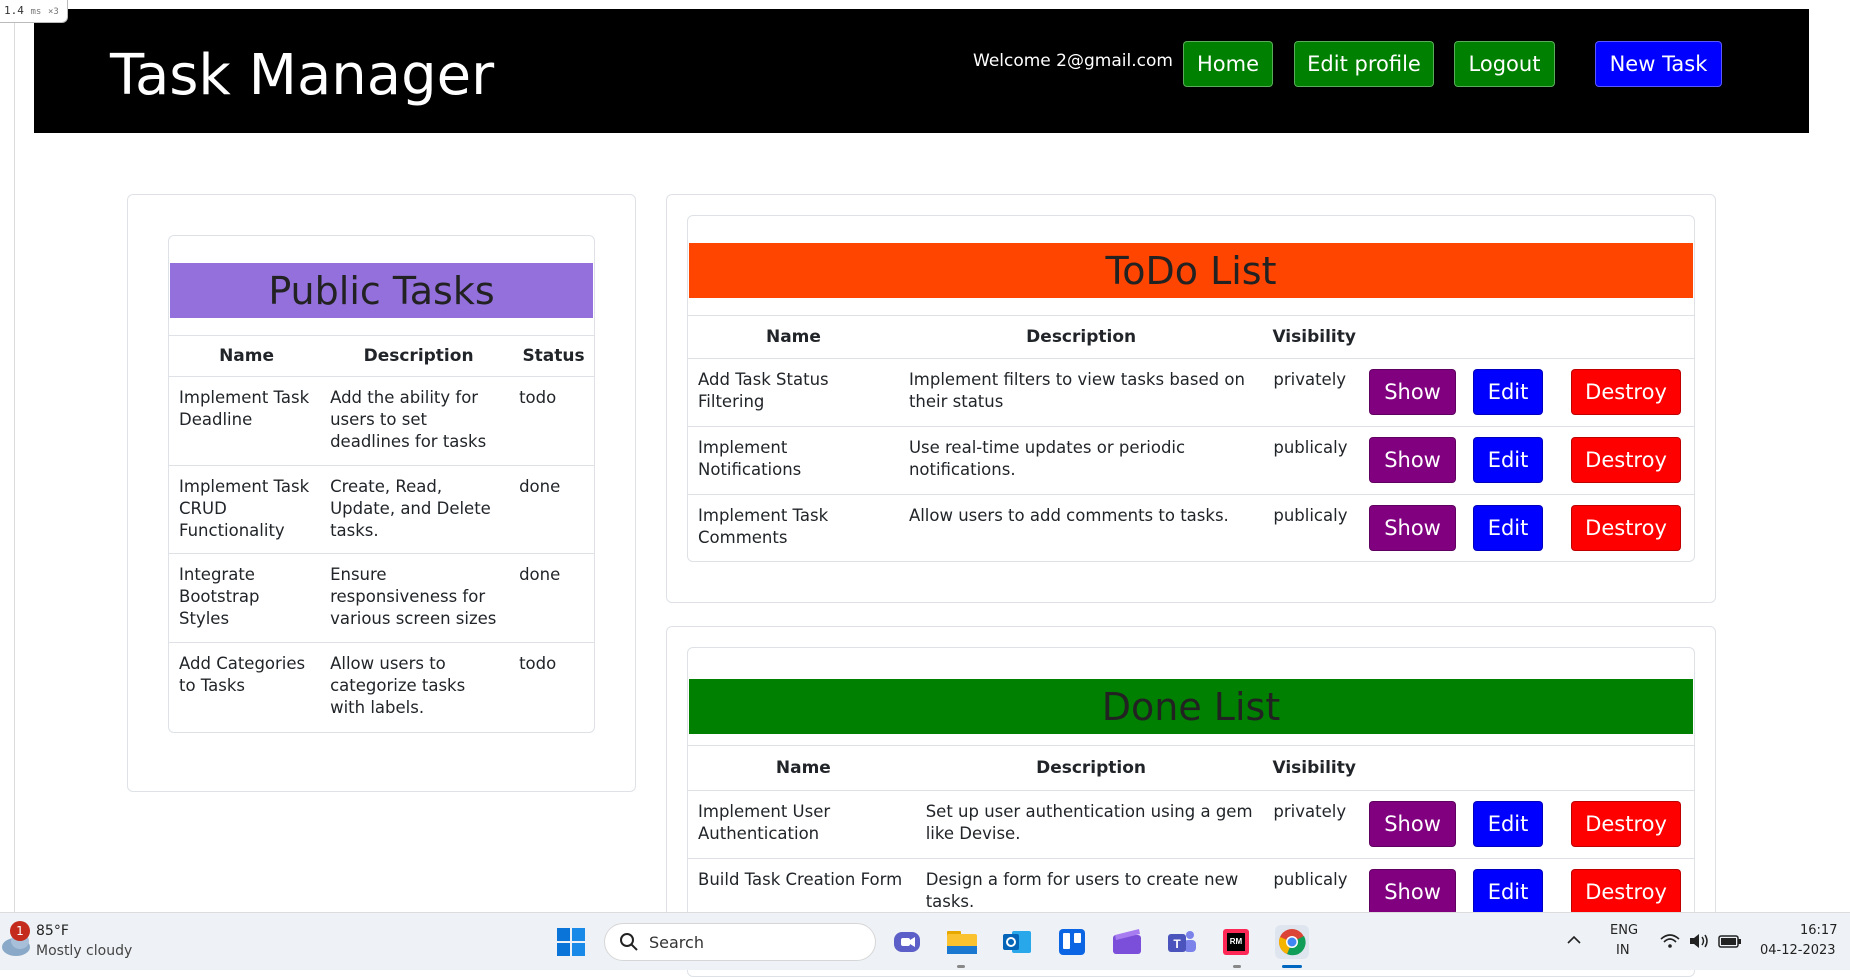 The height and width of the screenshot is (977, 1850). Describe the element at coordinates (740, 942) in the screenshot. I see `taskbar-search-box: Search` at that location.